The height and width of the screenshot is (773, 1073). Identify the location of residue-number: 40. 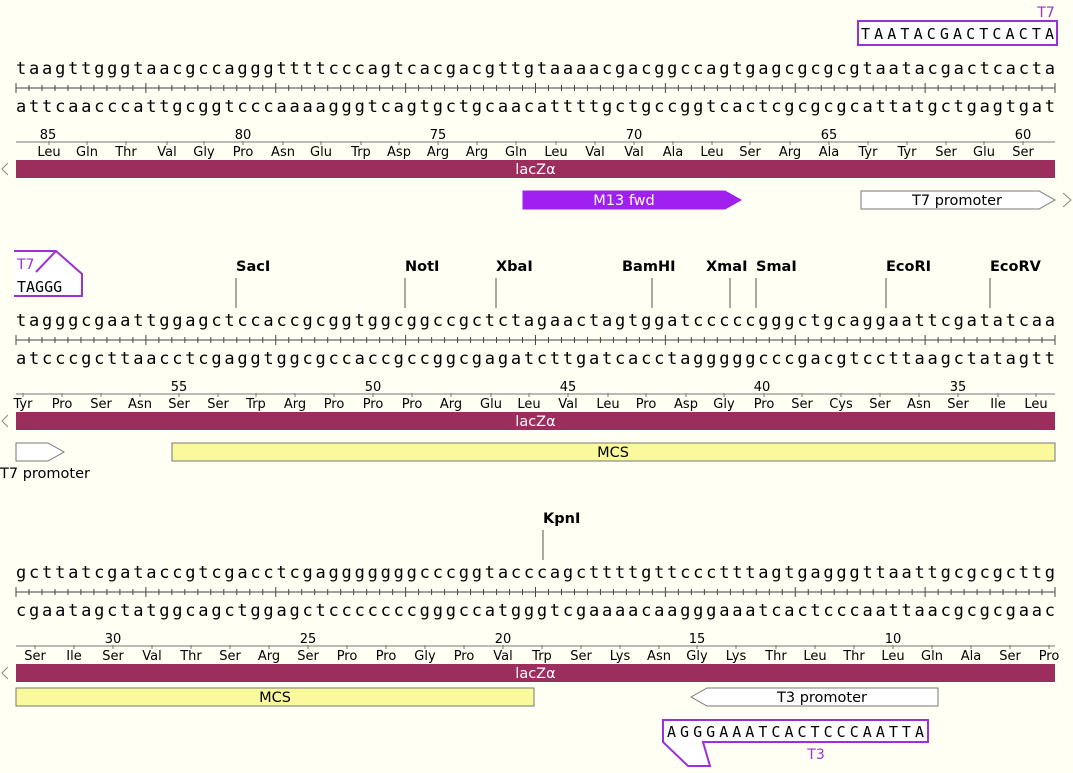
(762, 387).